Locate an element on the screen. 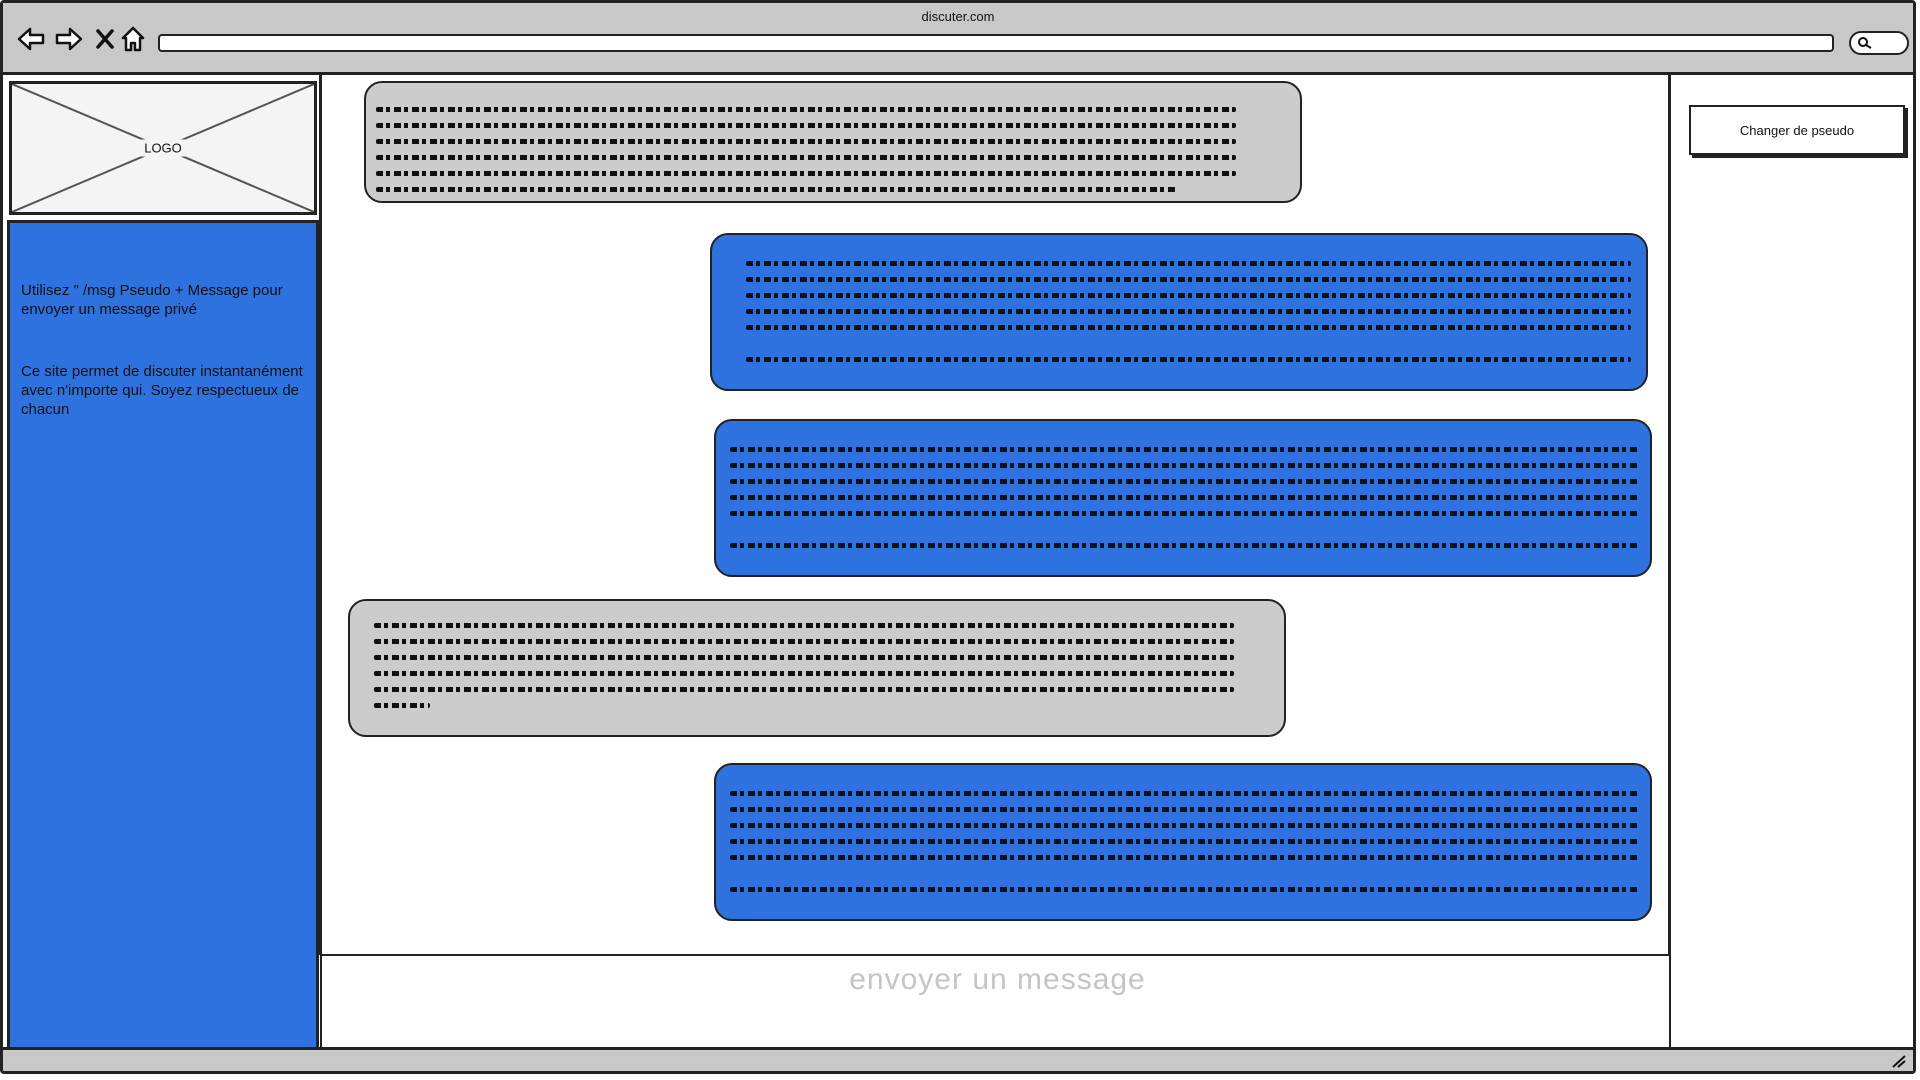  search-icon is located at coordinates (1865, 43).